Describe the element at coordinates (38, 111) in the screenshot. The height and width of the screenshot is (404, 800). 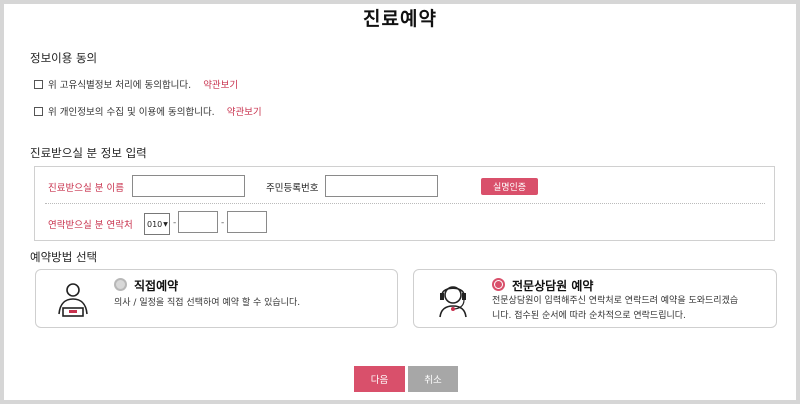
I see `consent-checkbox-personal-info` at that location.